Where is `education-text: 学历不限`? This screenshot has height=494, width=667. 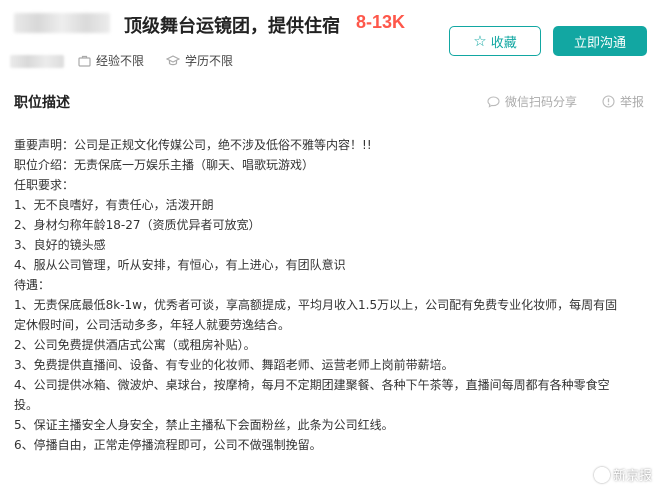 education-text: 学历不限 is located at coordinates (209, 61).